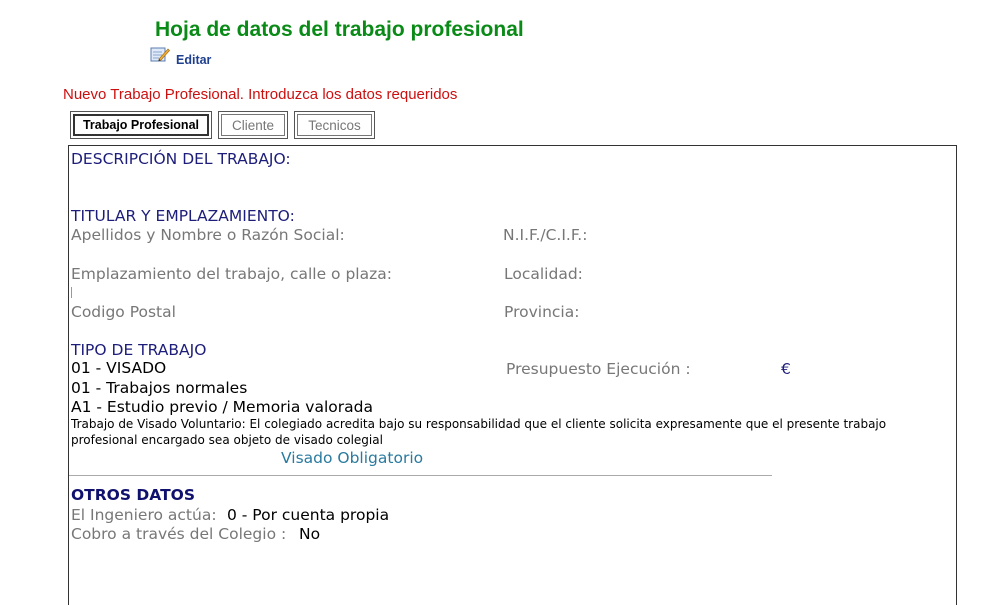 This screenshot has height=605, width=1000. I want to click on tab-label: Cliente, so click(253, 125).